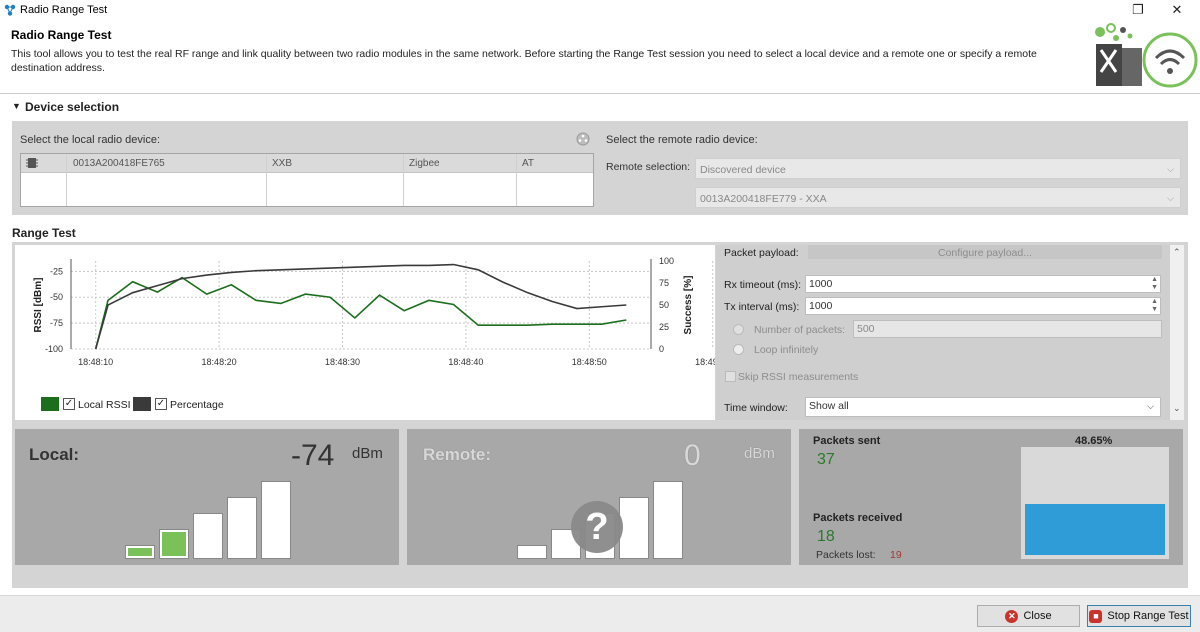 The image size is (1200, 632). Describe the element at coordinates (119, 163) in the screenshot. I see `device-address: 0013A200418FE765` at that location.